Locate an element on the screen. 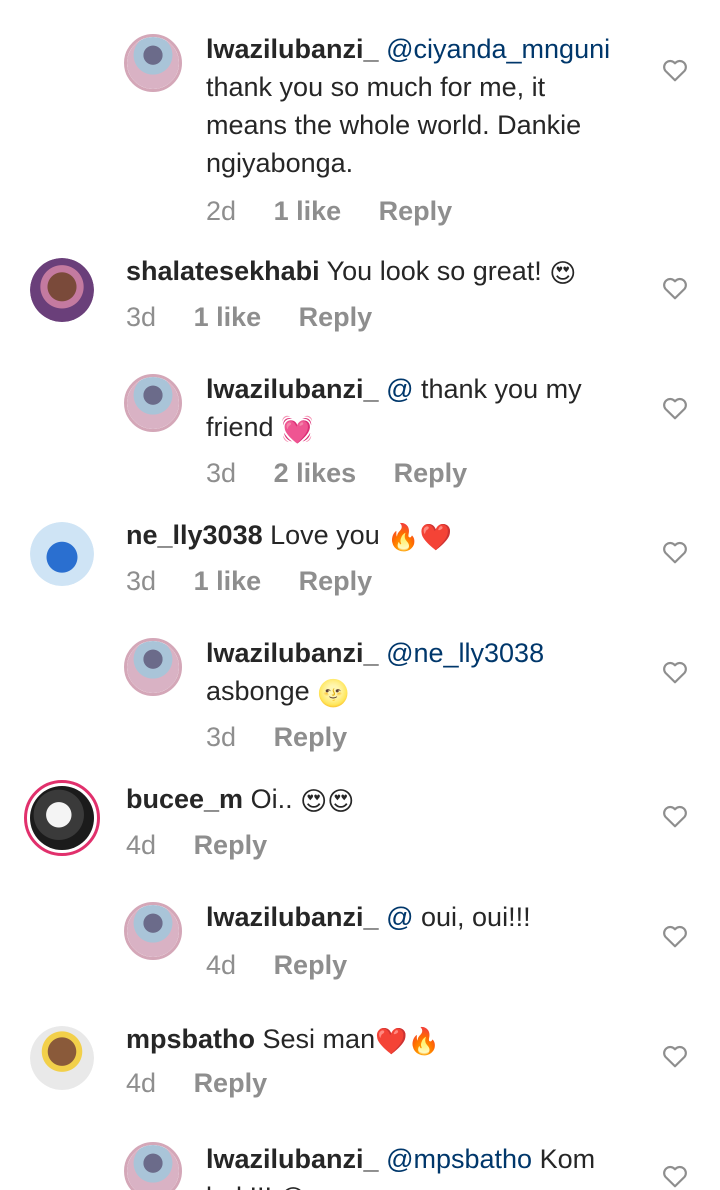 The image size is (720, 1190). comment-text: bucee_m Oi.. 😍😍 is located at coordinates (386, 799).